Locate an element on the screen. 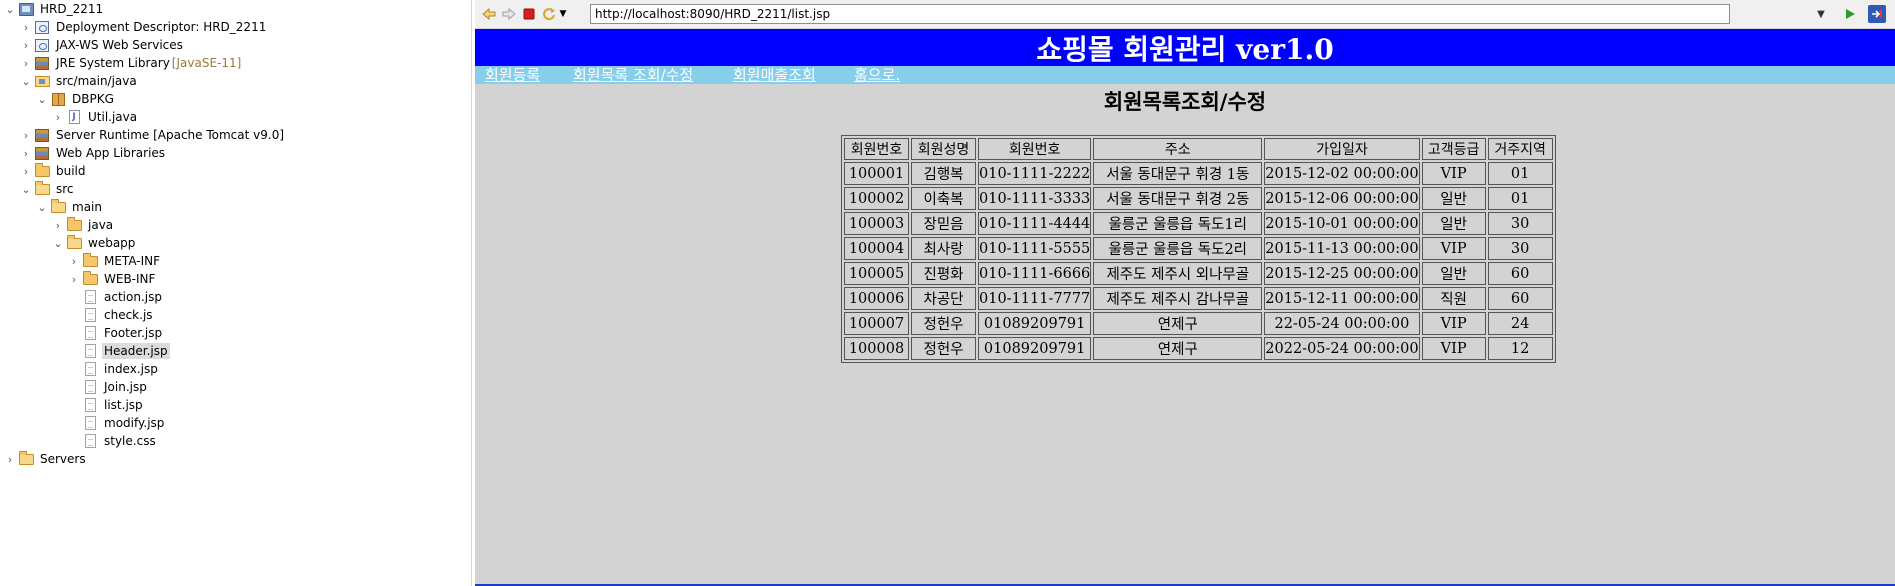  tree-item-action-jsp: action.jsp is located at coordinates (116, 297).